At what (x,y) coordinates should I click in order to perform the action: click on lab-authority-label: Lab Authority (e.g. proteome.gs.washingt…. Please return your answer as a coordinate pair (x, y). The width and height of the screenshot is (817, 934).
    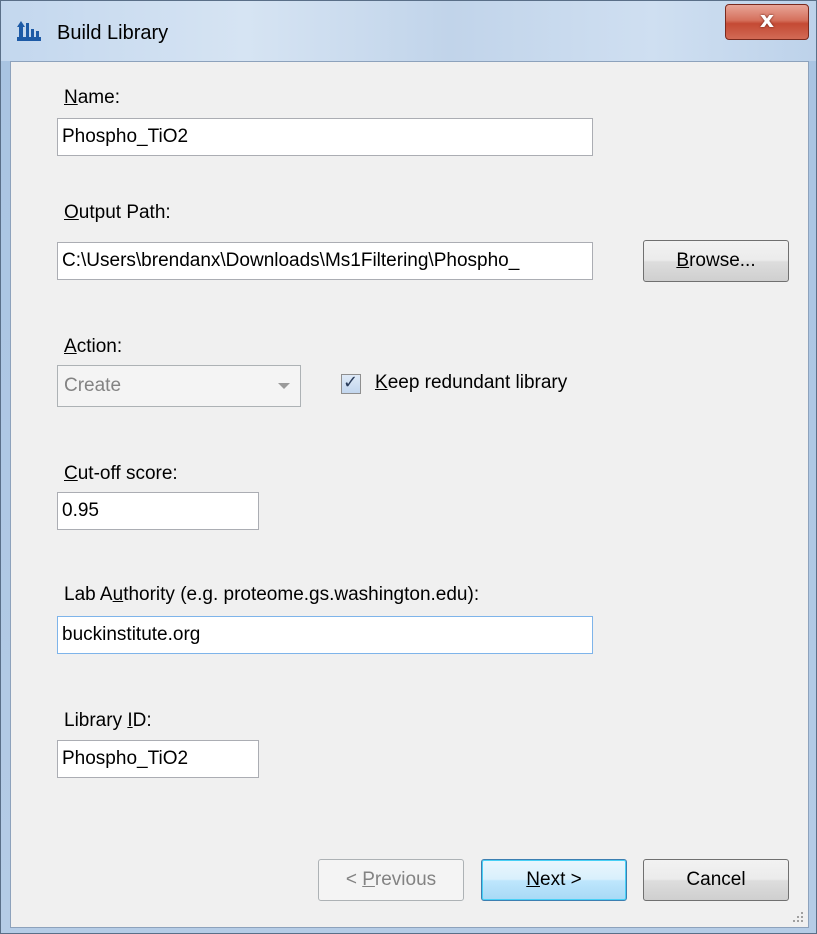
    Looking at the image, I should click on (272, 594).